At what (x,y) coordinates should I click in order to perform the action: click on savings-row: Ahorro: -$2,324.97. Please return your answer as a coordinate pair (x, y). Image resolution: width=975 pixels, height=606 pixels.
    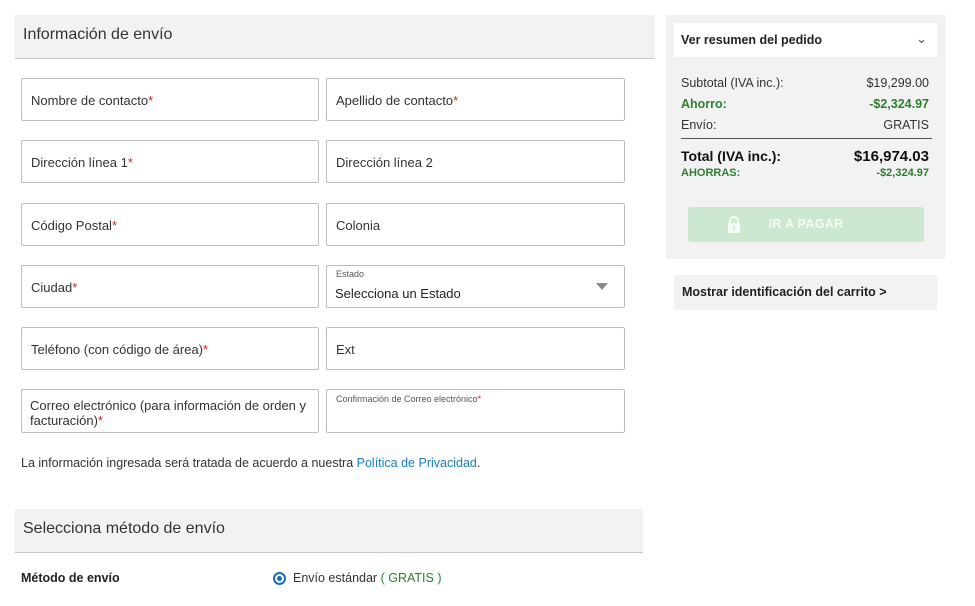
    Looking at the image, I should click on (805, 104).